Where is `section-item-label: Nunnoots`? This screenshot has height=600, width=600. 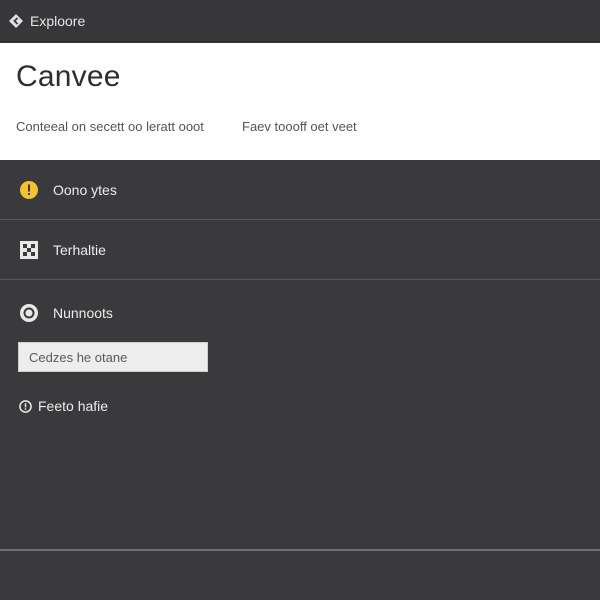 section-item-label: Nunnoots is located at coordinates (83, 313).